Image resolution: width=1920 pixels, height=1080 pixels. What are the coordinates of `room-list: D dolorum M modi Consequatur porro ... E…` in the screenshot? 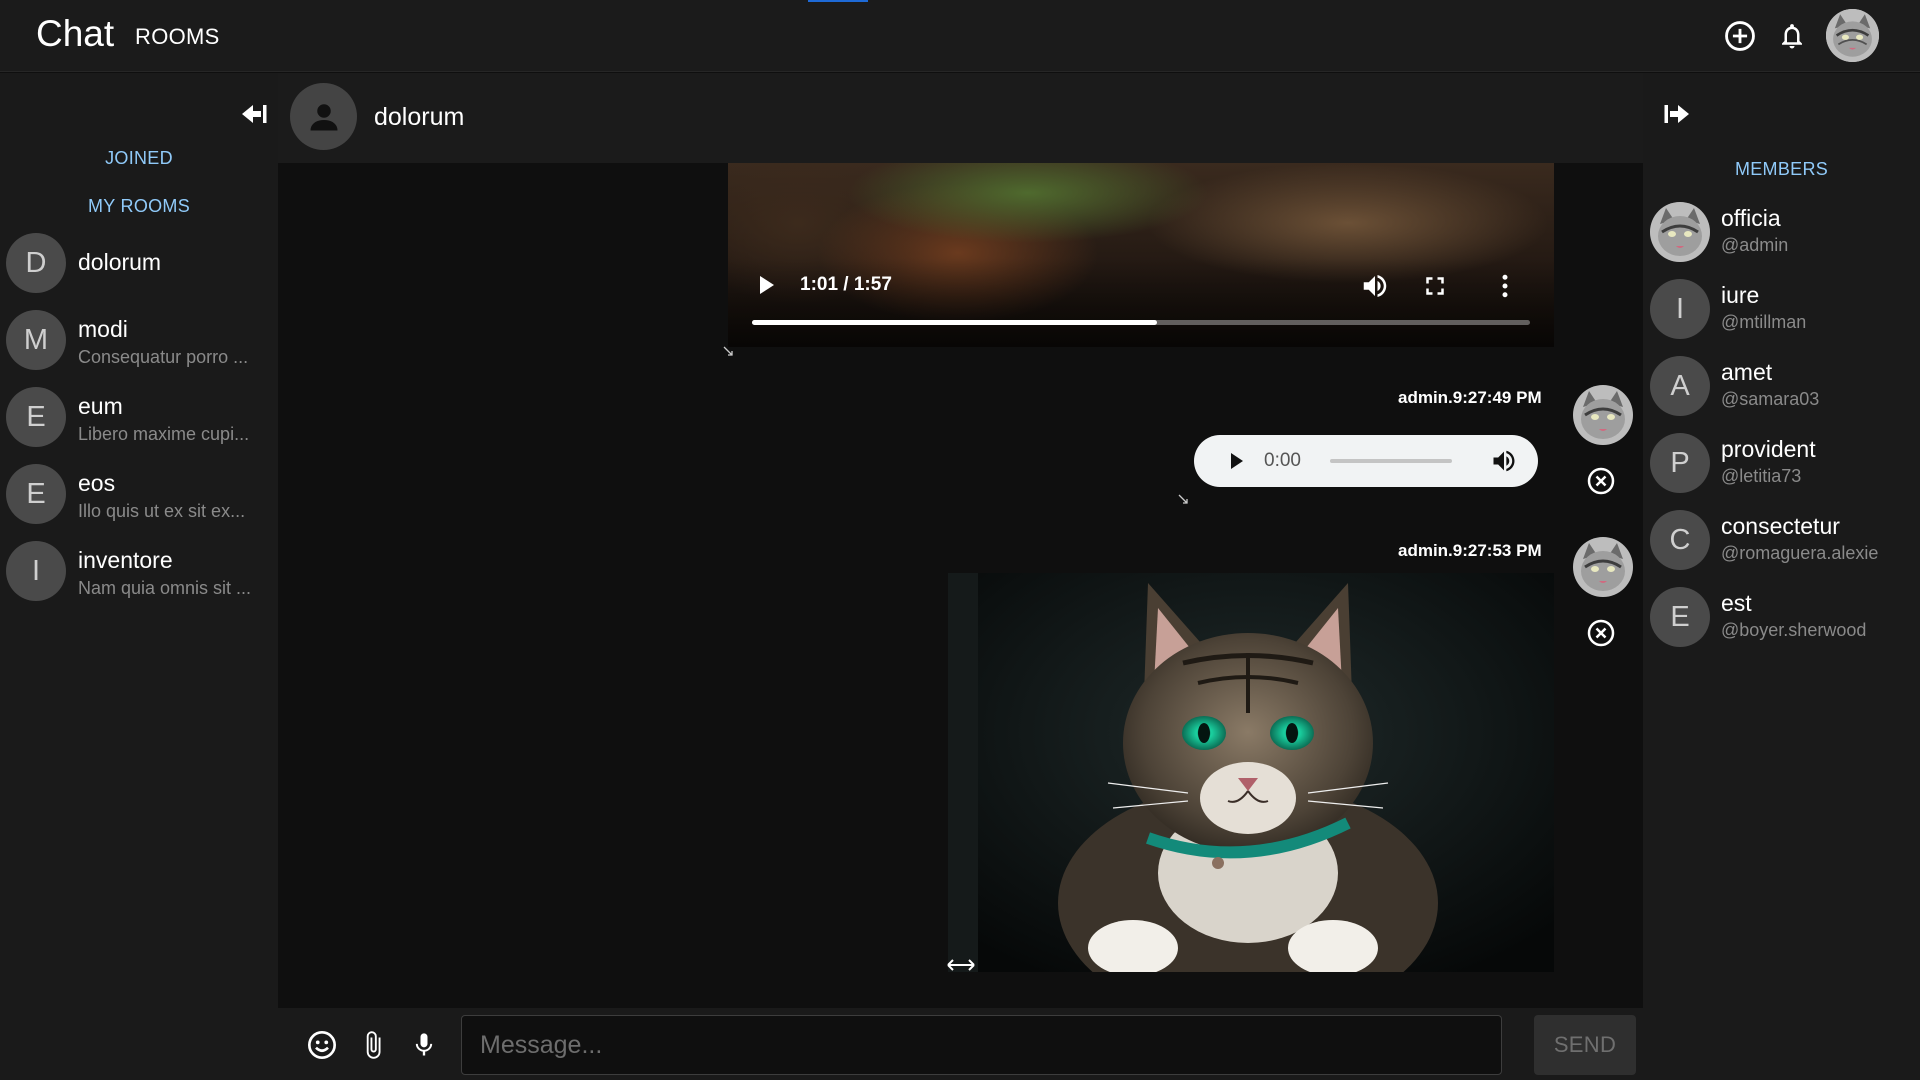 It's located at (139, 425).